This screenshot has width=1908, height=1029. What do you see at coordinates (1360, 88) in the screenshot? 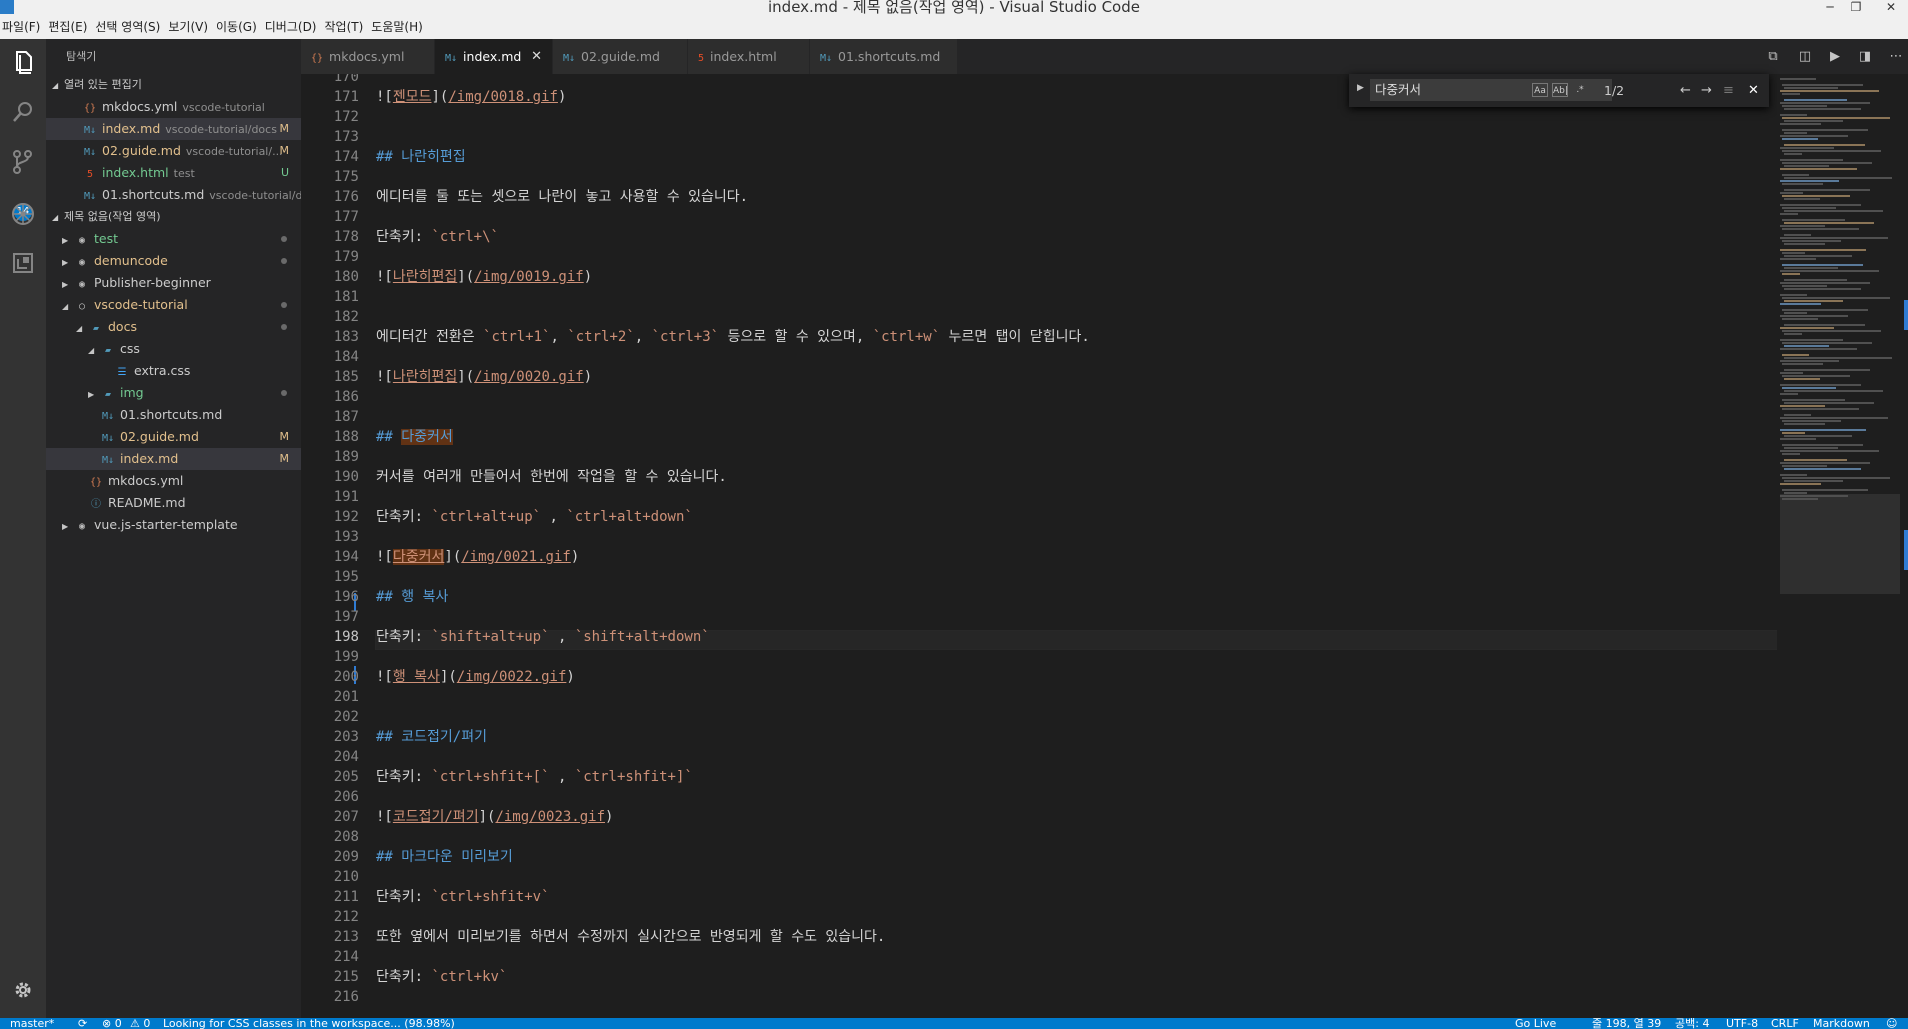
I see `toggle-replace-icon: ▶` at bounding box center [1360, 88].